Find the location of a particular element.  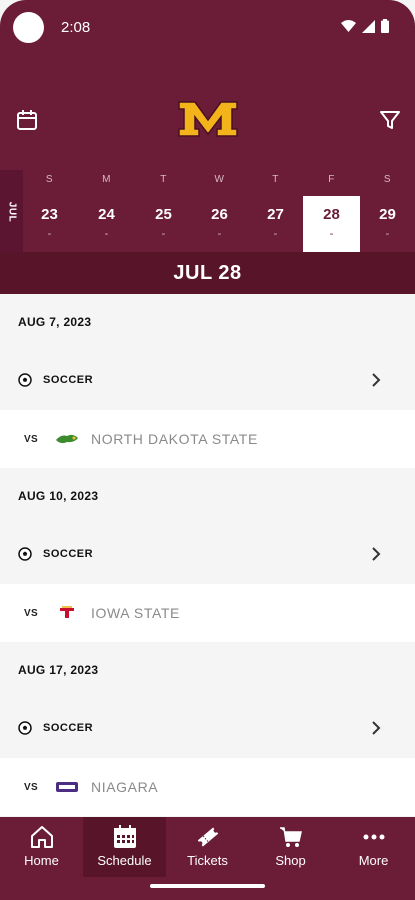

day-number: 23 is located at coordinates (49, 214).